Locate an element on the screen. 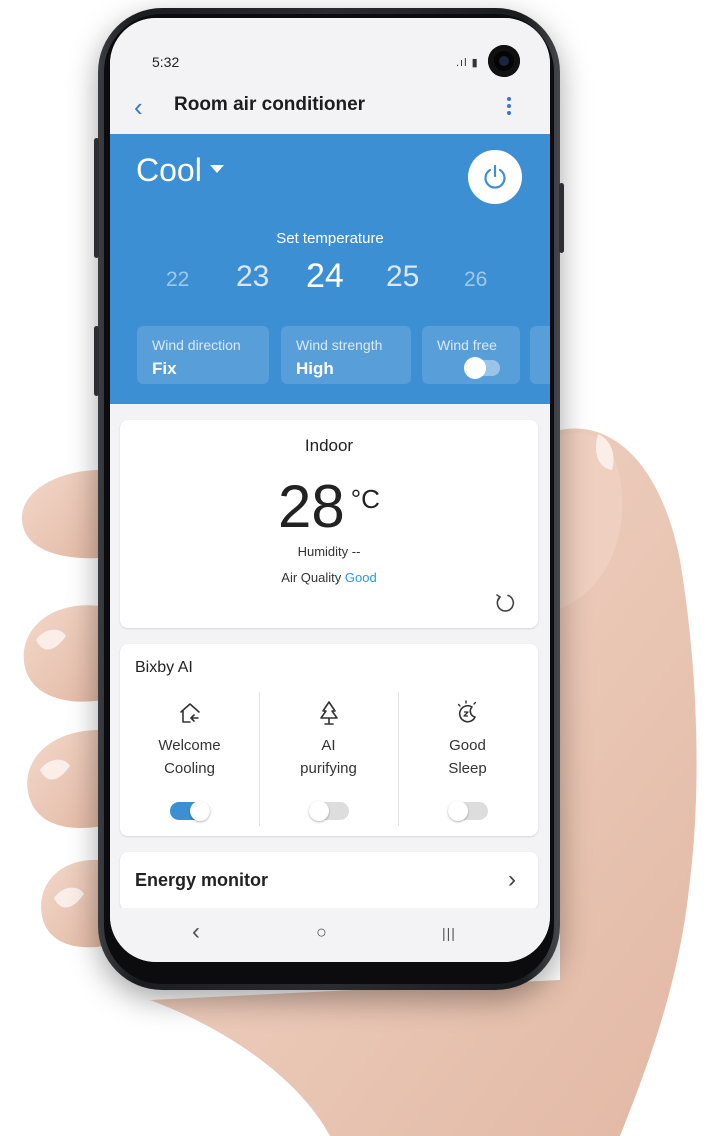 The image size is (725, 1136). temp-option: 22 is located at coordinates (177, 280).